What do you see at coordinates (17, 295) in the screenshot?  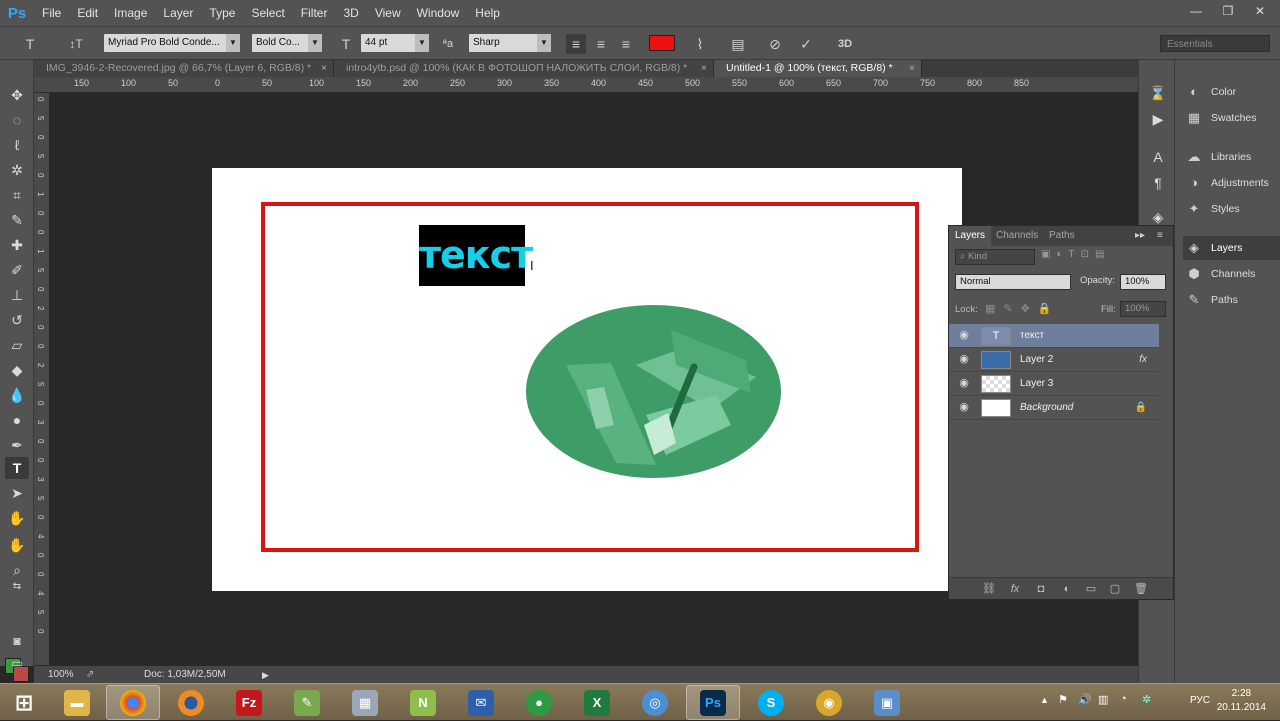 I see `clone-stamp-tool-icon: ⊥` at bounding box center [17, 295].